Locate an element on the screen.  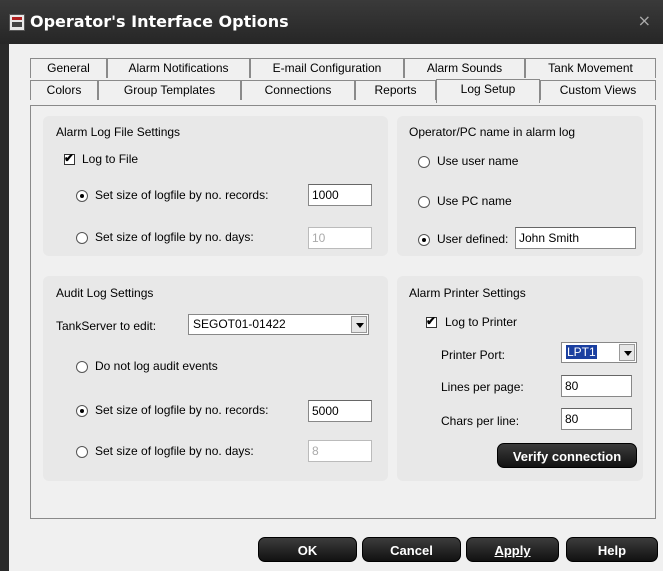
use-pc-name-radio is located at coordinates (424, 202).